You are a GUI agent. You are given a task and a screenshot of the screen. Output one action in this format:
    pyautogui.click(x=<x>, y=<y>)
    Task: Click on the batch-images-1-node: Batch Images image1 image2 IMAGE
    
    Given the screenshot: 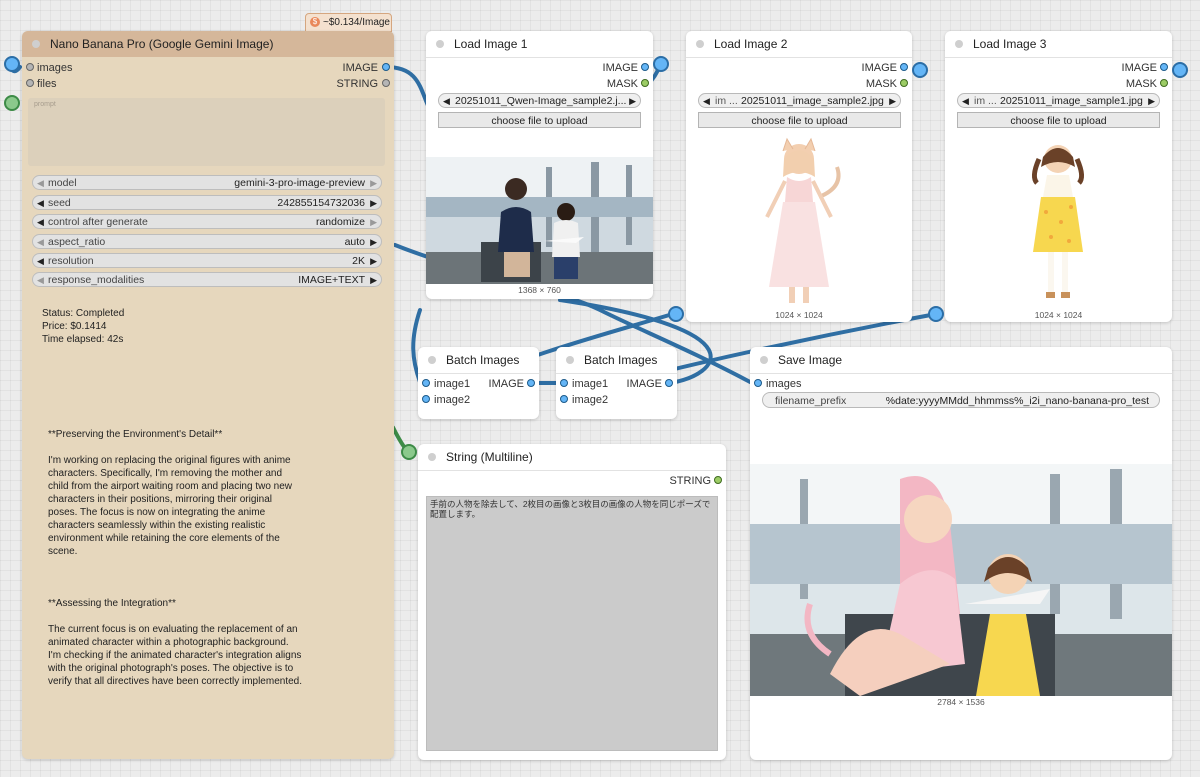 What is the action you would take?
    pyautogui.click(x=478, y=383)
    